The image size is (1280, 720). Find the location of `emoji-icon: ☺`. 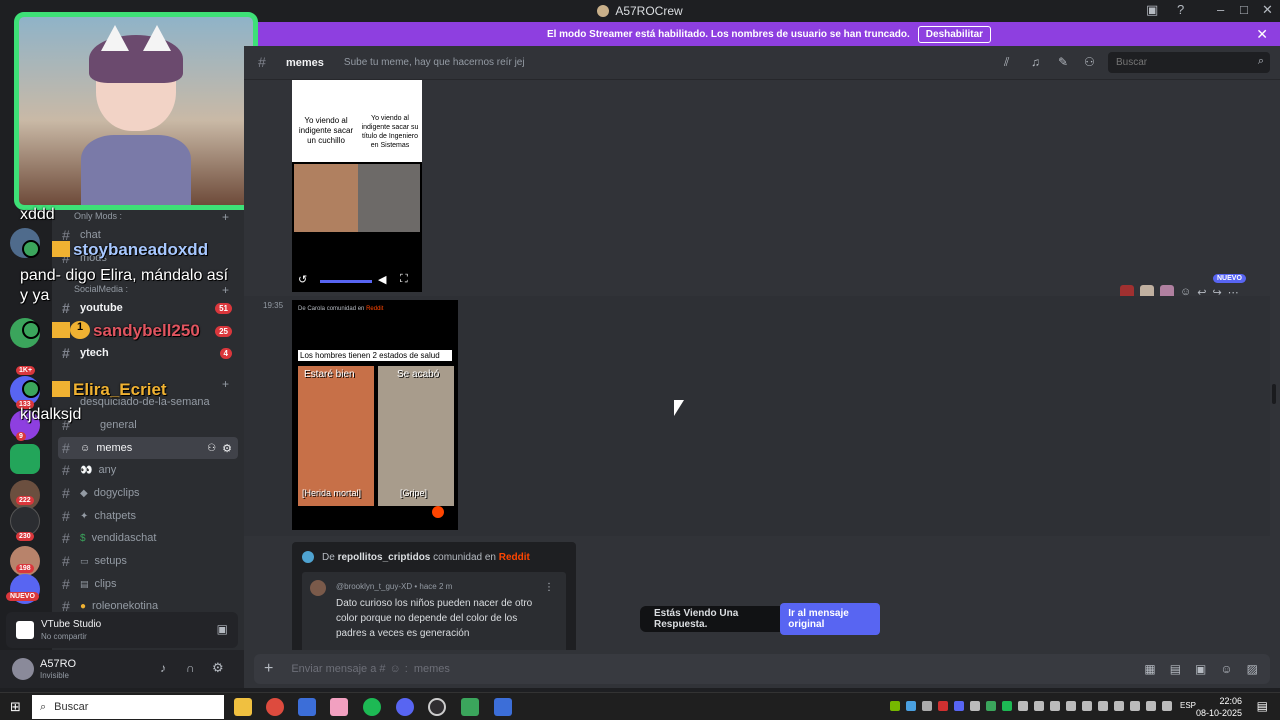

emoji-icon: ☺ is located at coordinates (1226, 669).